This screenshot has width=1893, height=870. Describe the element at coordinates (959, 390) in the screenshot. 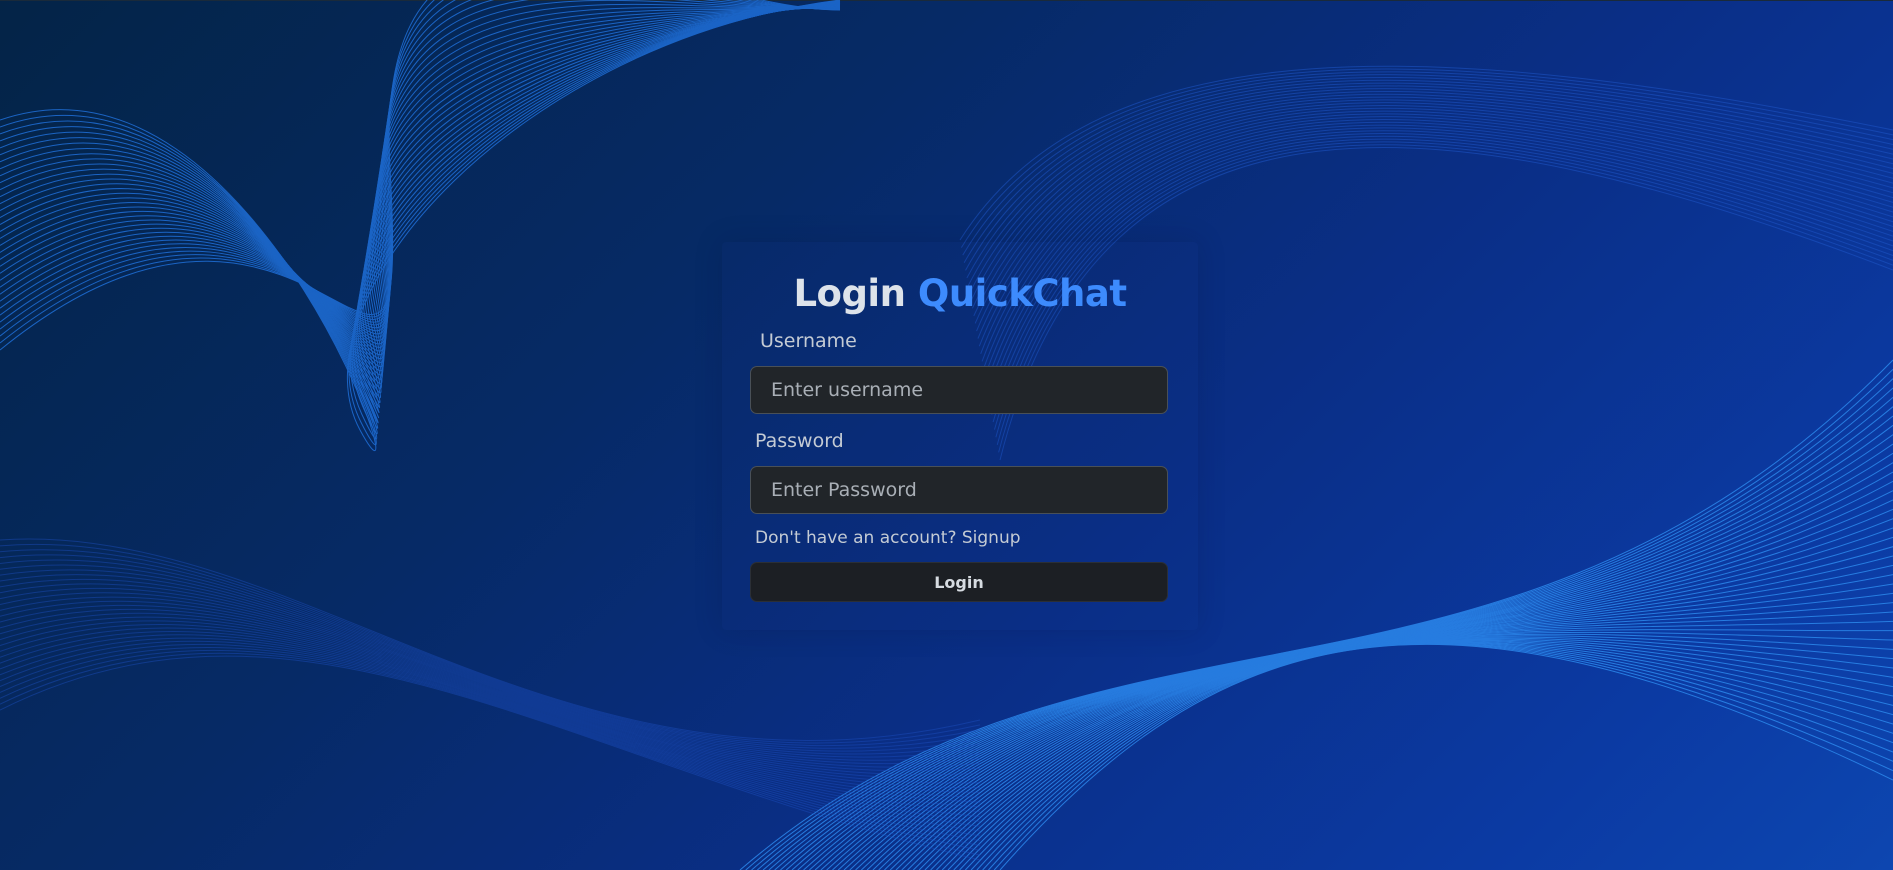

I see `username-input` at that location.